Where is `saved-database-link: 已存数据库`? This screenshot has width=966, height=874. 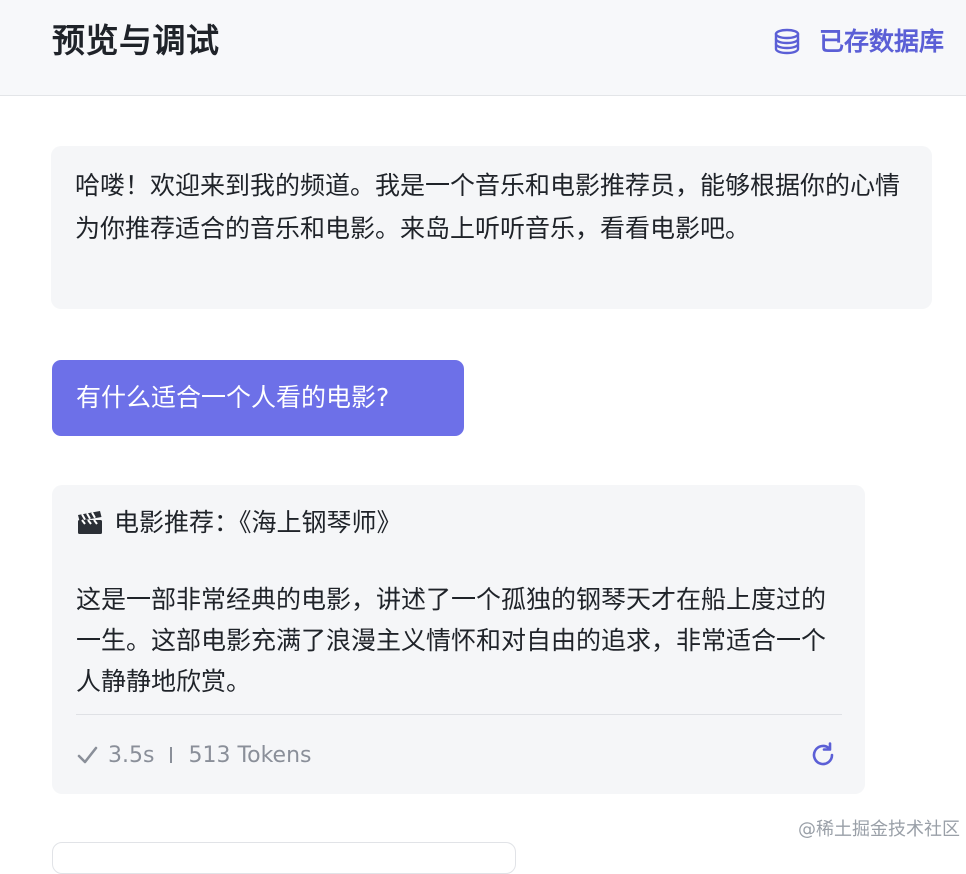
saved-database-link: 已存数据库 is located at coordinates (858, 42).